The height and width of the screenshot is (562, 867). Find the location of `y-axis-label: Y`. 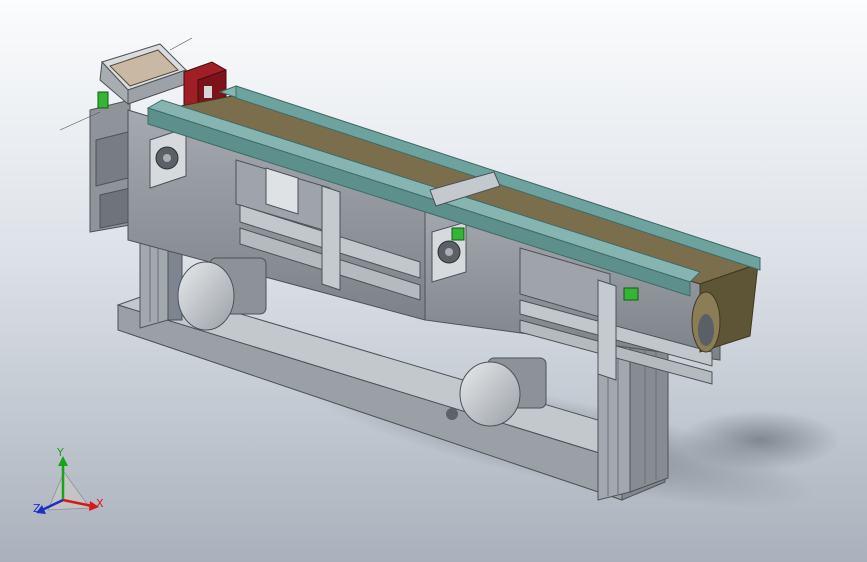

y-axis-label: Y is located at coordinates (60, 452).